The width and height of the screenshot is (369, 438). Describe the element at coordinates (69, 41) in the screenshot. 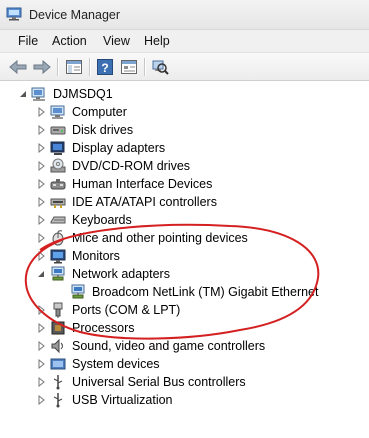

I see `menu-action: Action` at that location.